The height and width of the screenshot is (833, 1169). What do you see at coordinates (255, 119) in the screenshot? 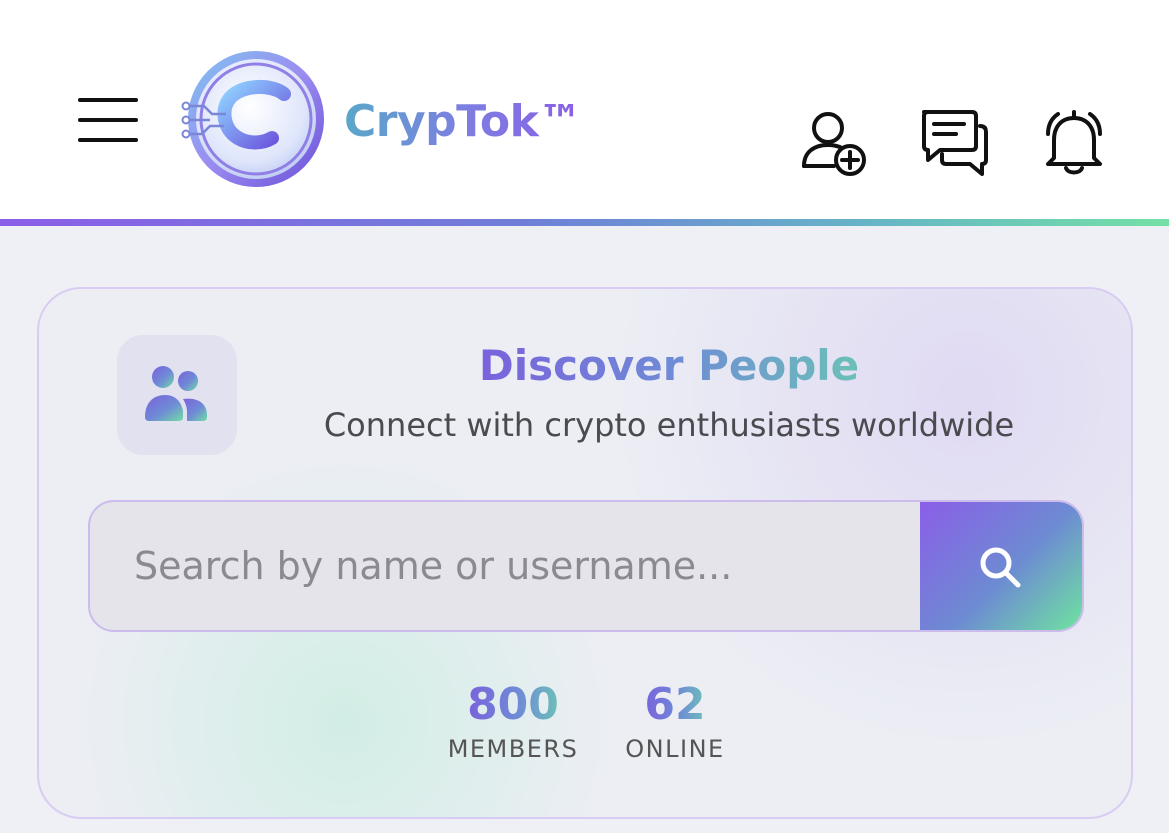
I see `logo-icon` at bounding box center [255, 119].